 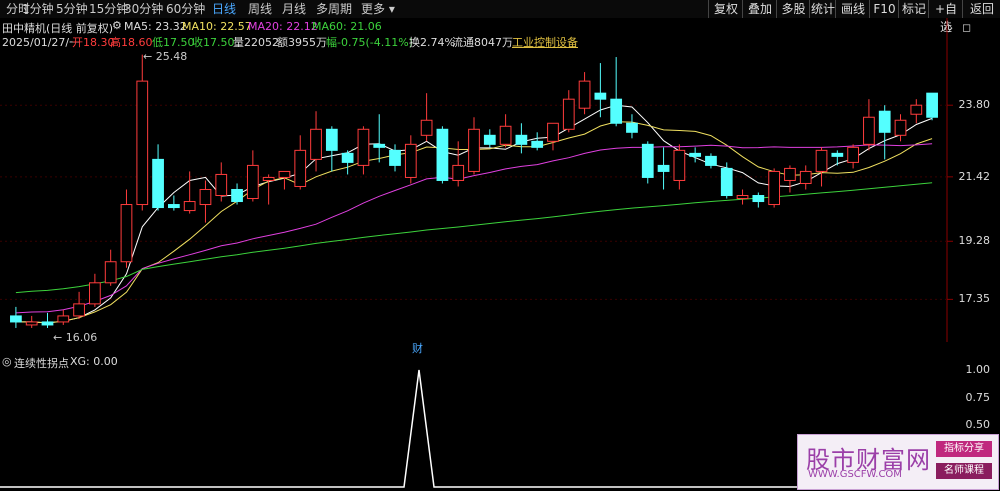 What do you see at coordinates (978, 424) in the screenshot?
I see `indicator-axis-label-2: 0.50` at bounding box center [978, 424].